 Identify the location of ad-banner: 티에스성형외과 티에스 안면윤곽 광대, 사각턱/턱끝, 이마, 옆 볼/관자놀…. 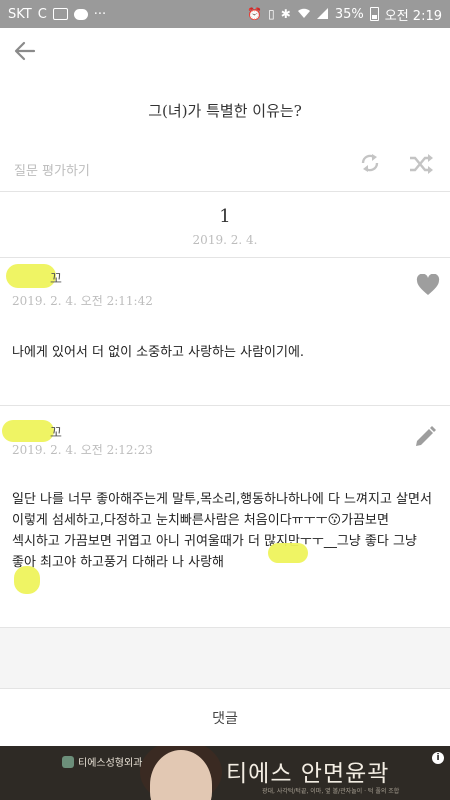
(225, 773).